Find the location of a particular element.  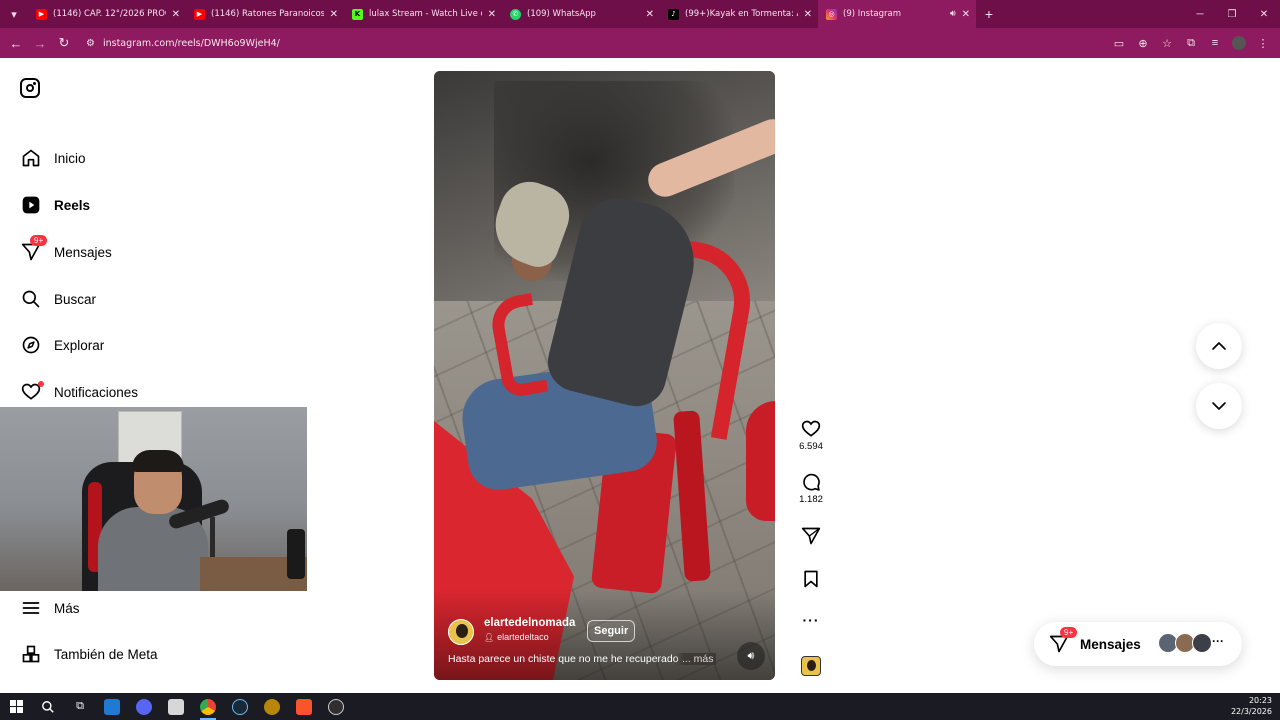

sidebar-item-label: También de Meta is located at coordinates (106, 654).